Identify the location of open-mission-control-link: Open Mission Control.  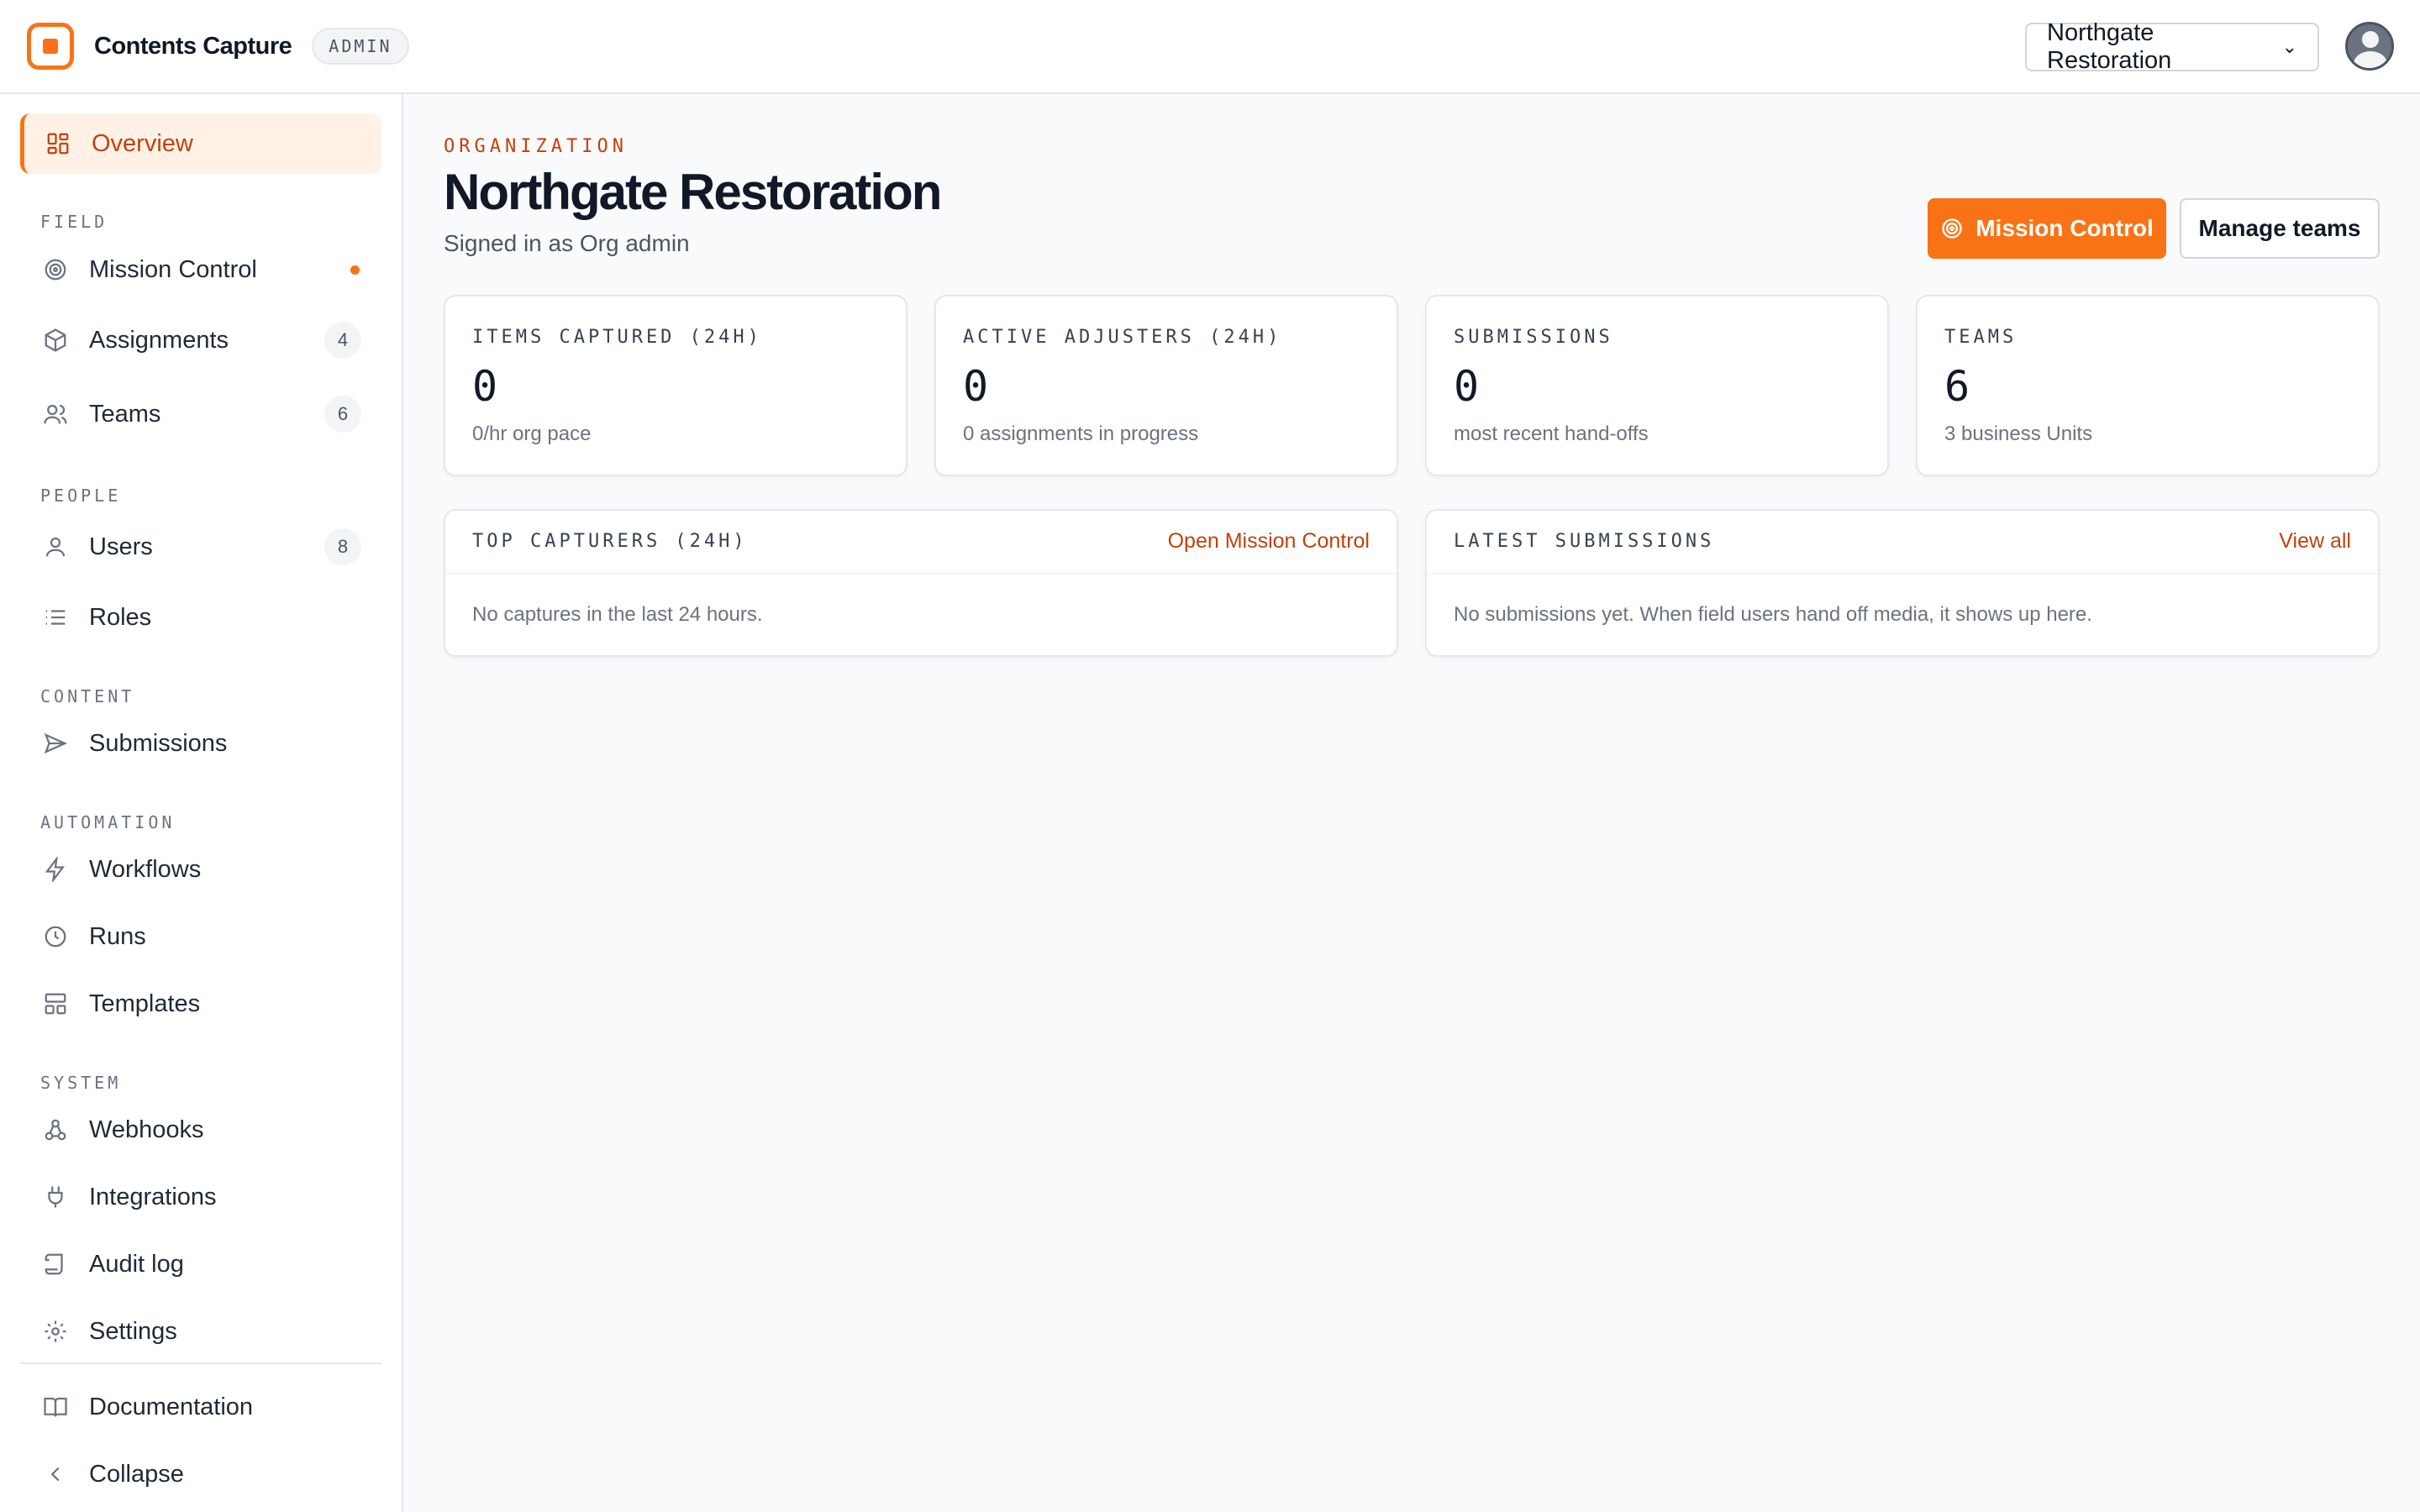
(1269, 541).